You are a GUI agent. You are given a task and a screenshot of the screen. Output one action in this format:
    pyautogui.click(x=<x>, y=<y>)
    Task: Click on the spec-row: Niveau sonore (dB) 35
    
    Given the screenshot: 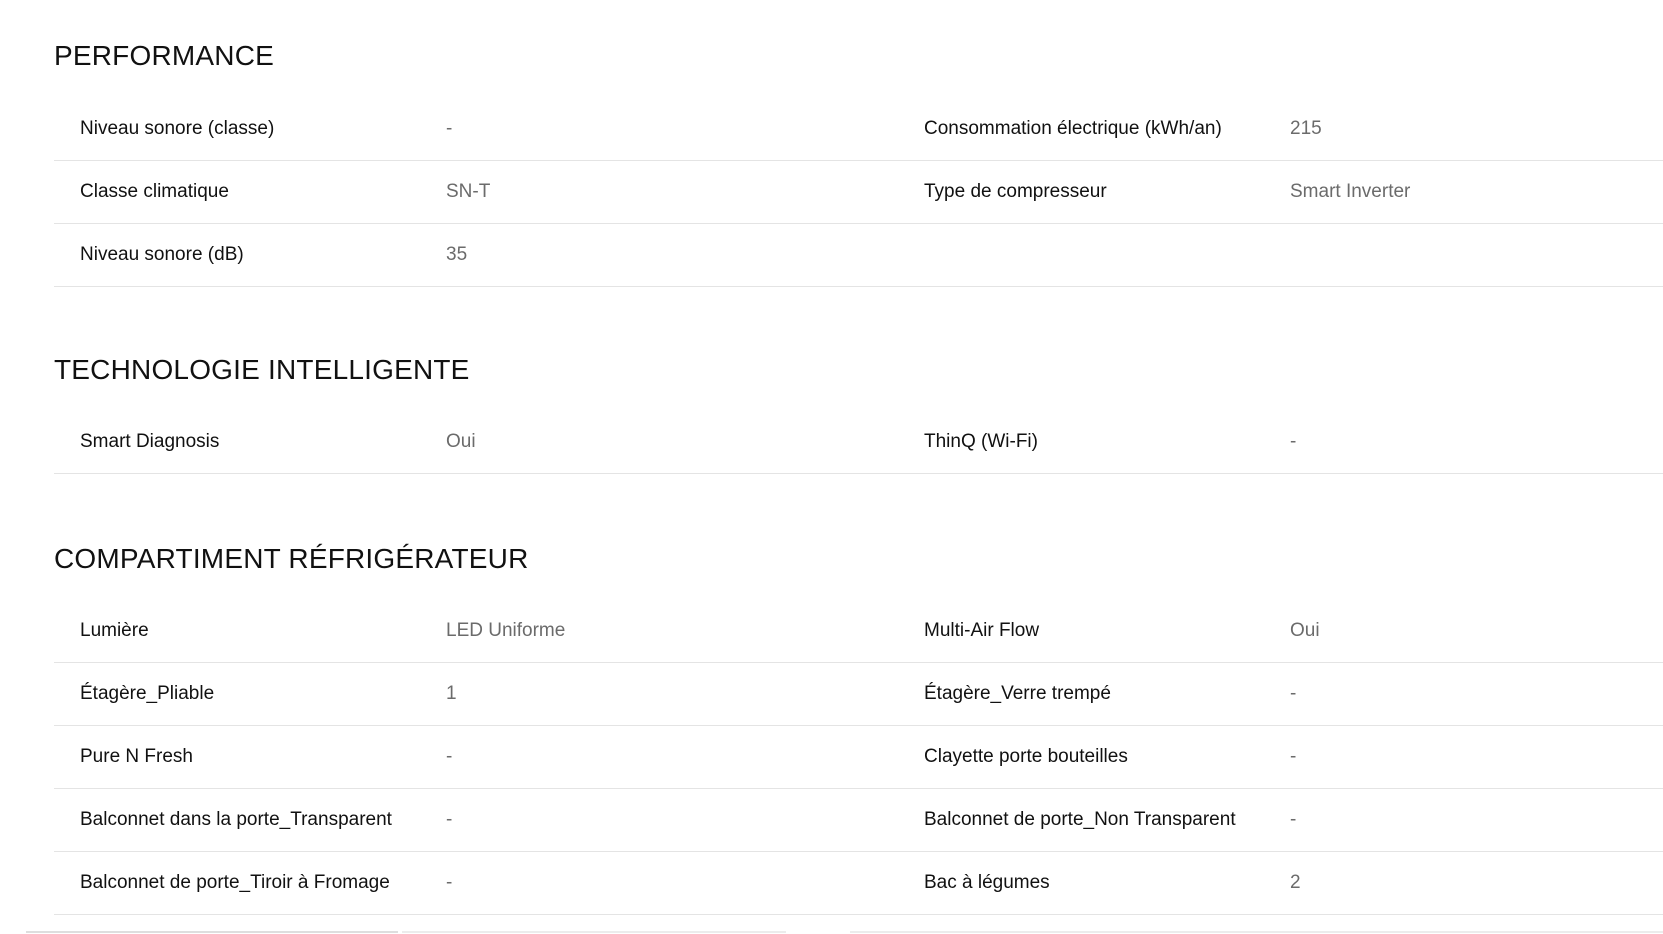 What is the action you would take?
    pyautogui.click(x=858, y=255)
    